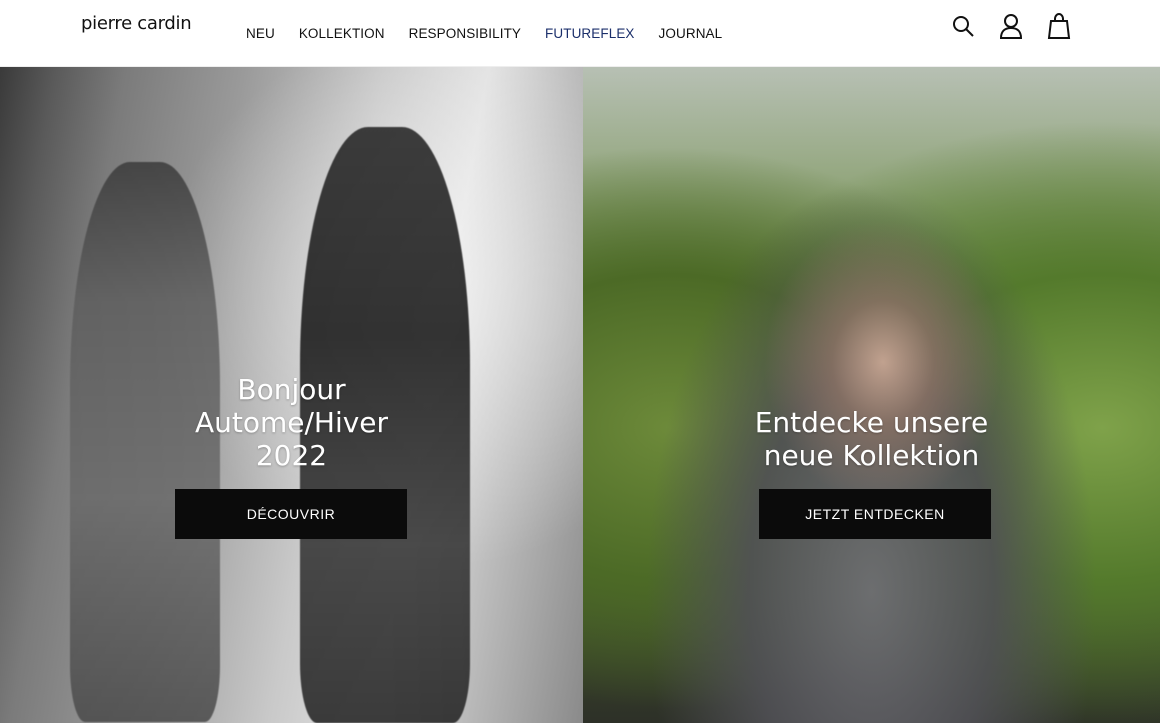 This screenshot has height=723, width=1160. I want to click on bag-icon, so click(1059, 26).